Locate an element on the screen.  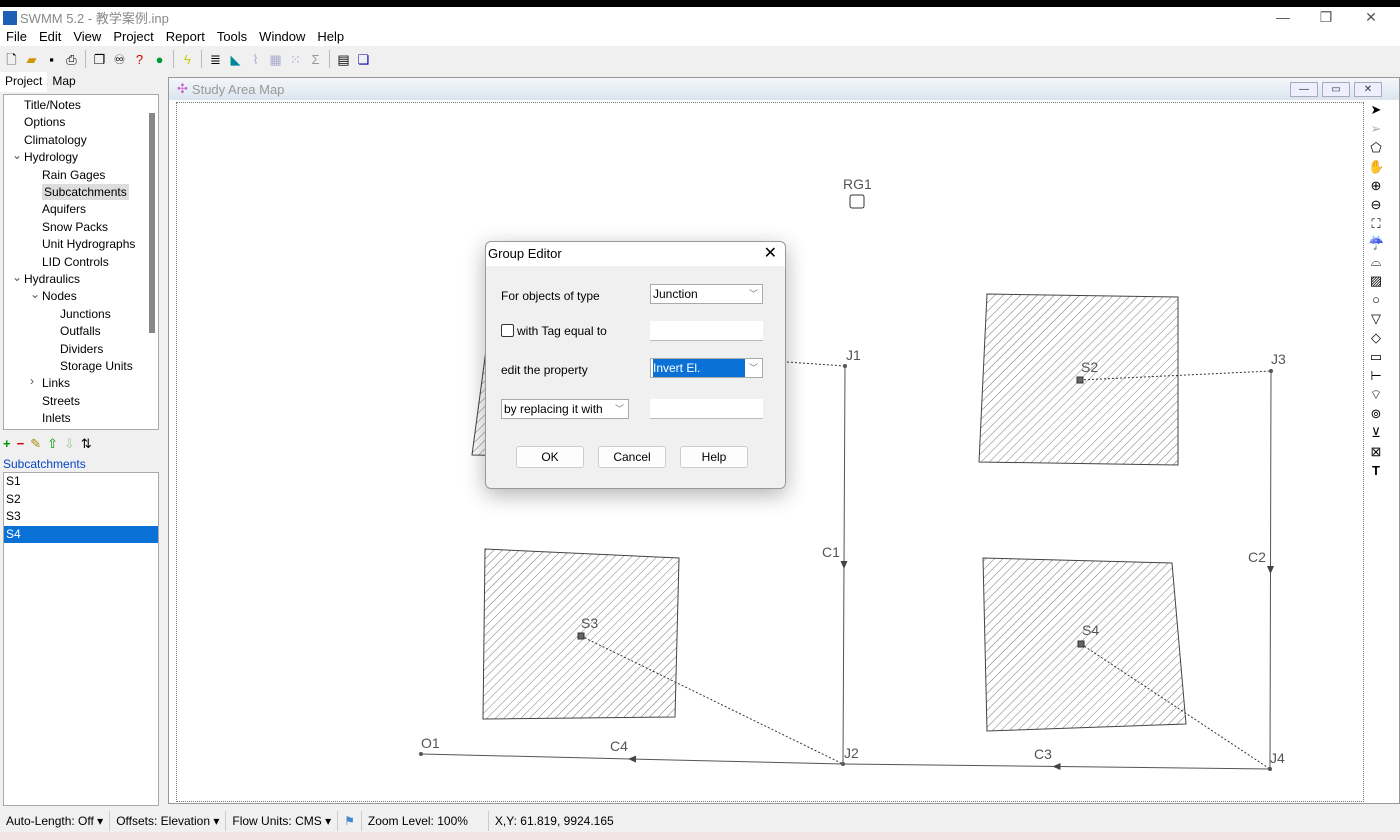
rain-gage-icon is located at coordinates (857, 201).